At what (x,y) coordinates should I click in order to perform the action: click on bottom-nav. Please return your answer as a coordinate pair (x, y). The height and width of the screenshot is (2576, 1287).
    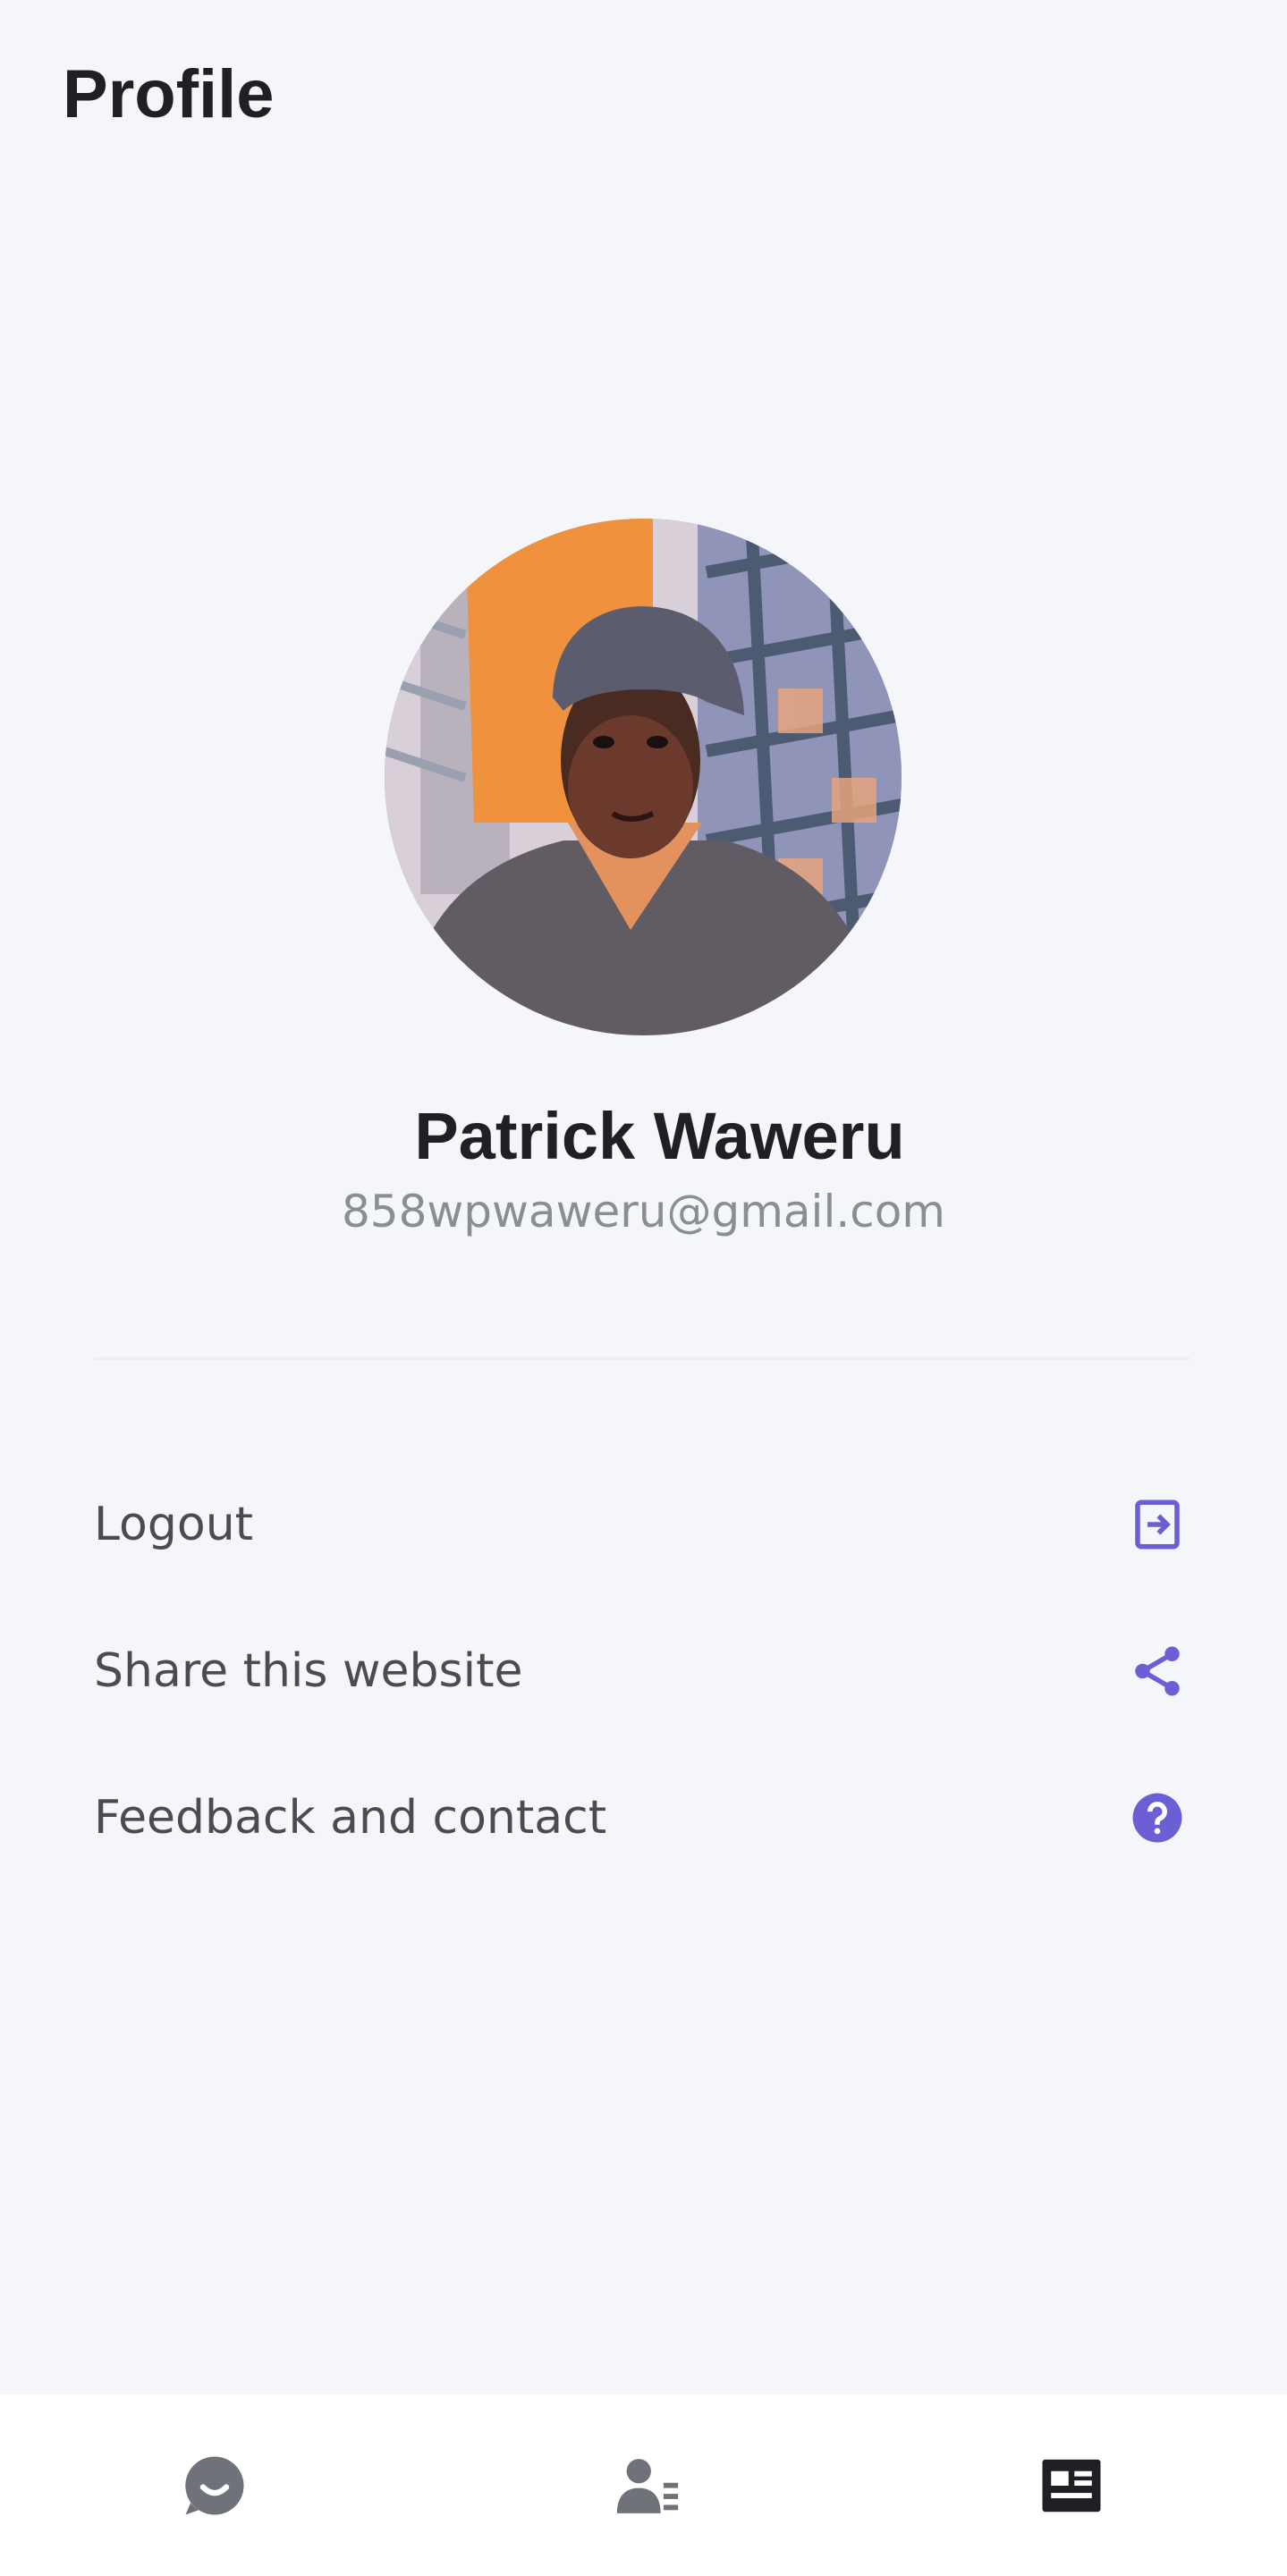
    Looking at the image, I should click on (643, 2485).